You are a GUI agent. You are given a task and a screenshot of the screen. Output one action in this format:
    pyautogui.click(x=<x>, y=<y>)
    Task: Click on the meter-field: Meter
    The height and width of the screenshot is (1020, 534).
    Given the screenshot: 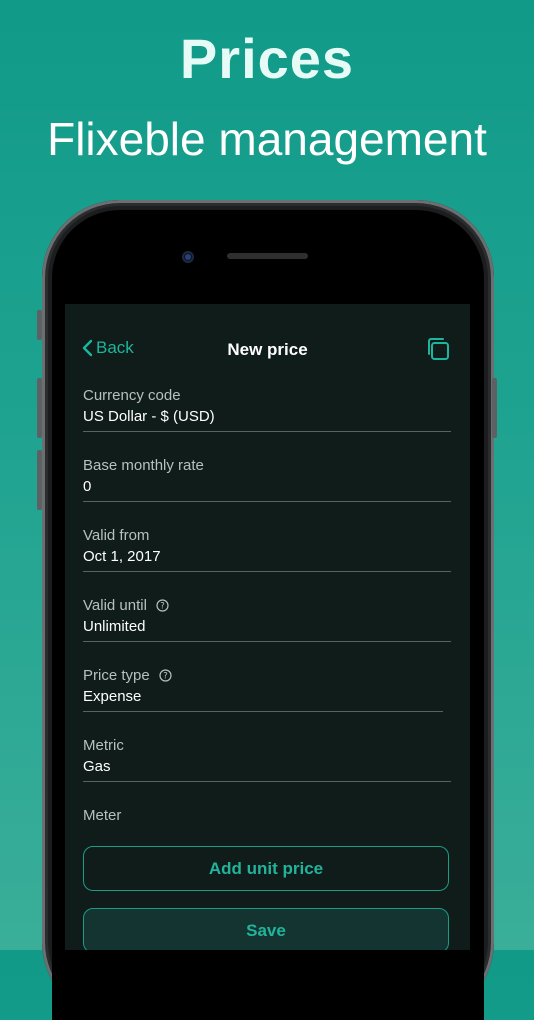 What is the action you would take?
    pyautogui.click(x=267, y=828)
    